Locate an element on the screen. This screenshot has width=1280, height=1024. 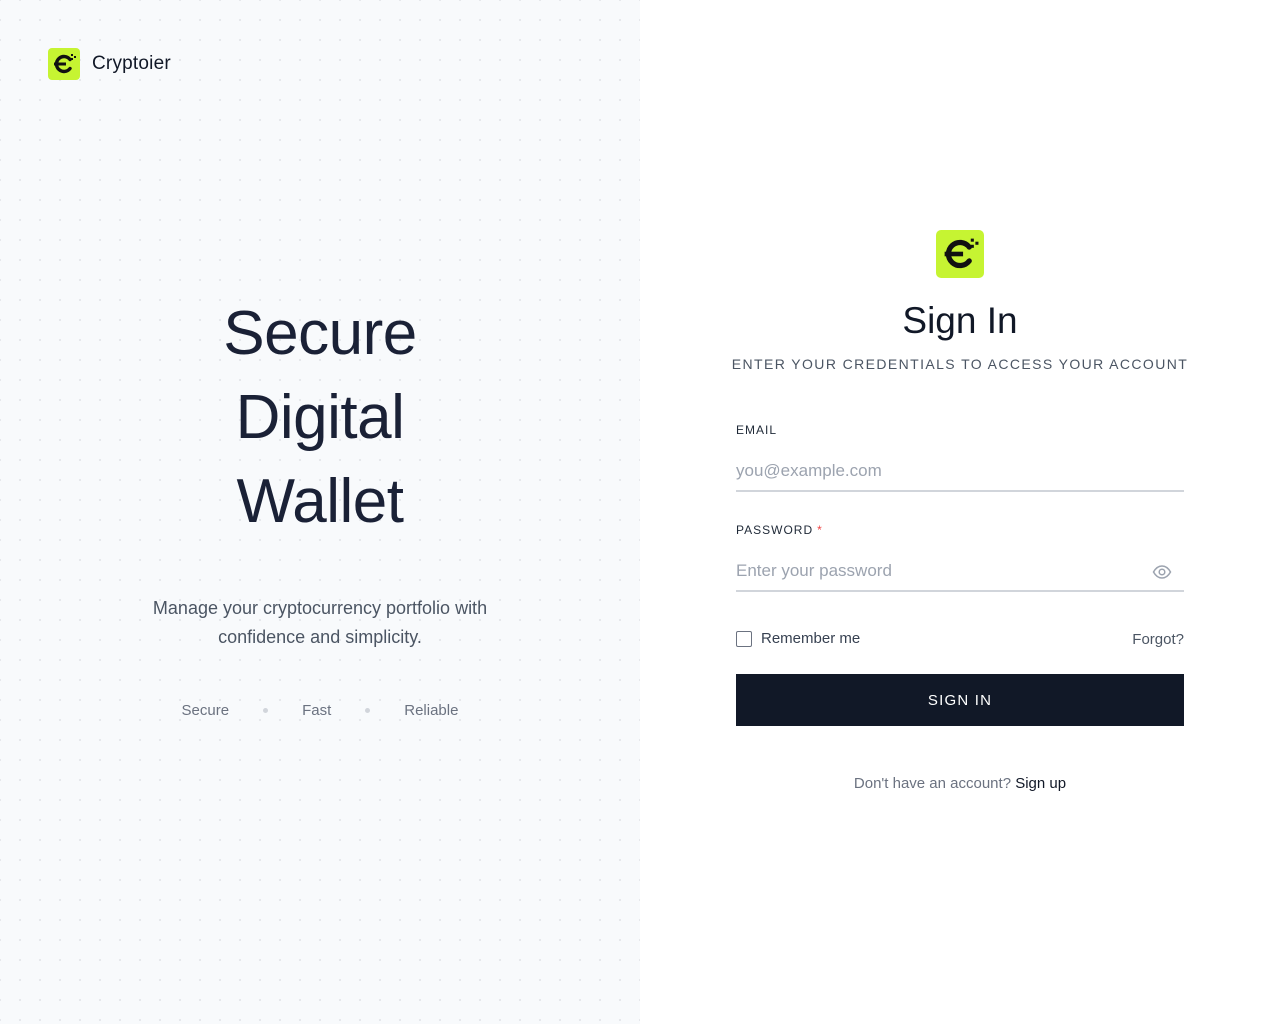
forgot-password-link: Forgot? is located at coordinates (1158, 639).